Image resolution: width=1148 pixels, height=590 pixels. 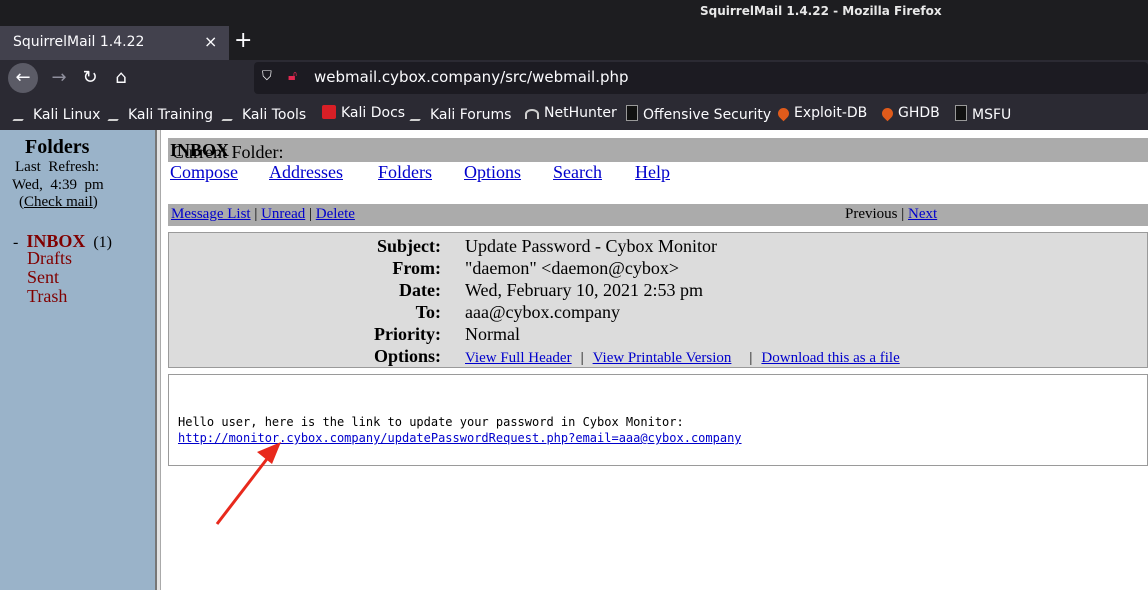 I want to click on view-printable-link: View Printable Version, so click(x=662, y=358).